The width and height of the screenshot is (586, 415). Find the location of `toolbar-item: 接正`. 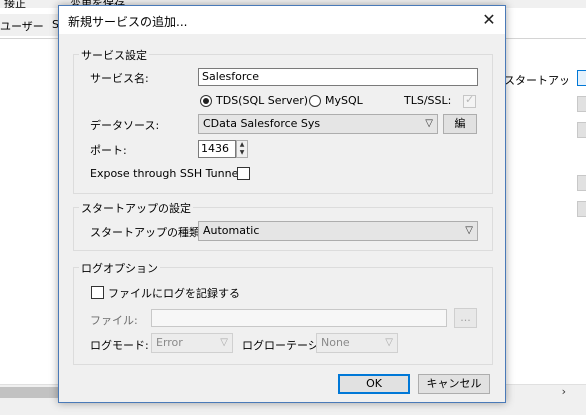

toolbar-item: 接正 is located at coordinates (15, 4).